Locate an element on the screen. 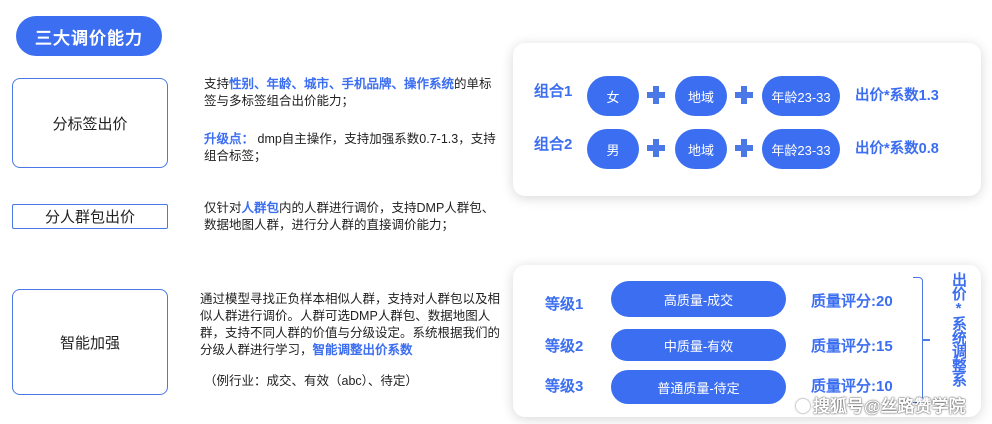 This screenshot has height=424, width=992. combo-bid: 出价*系数0.8 is located at coordinates (897, 149).